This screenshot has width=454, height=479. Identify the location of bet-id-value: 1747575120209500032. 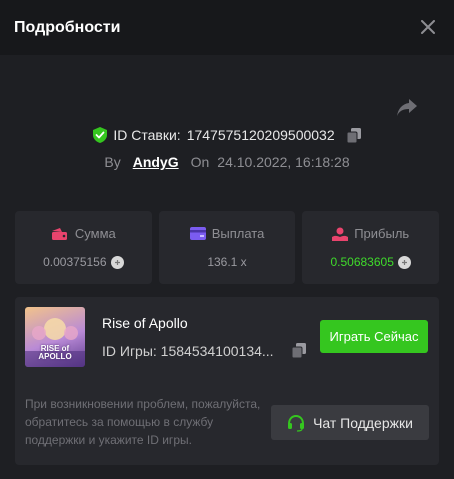
(260, 135).